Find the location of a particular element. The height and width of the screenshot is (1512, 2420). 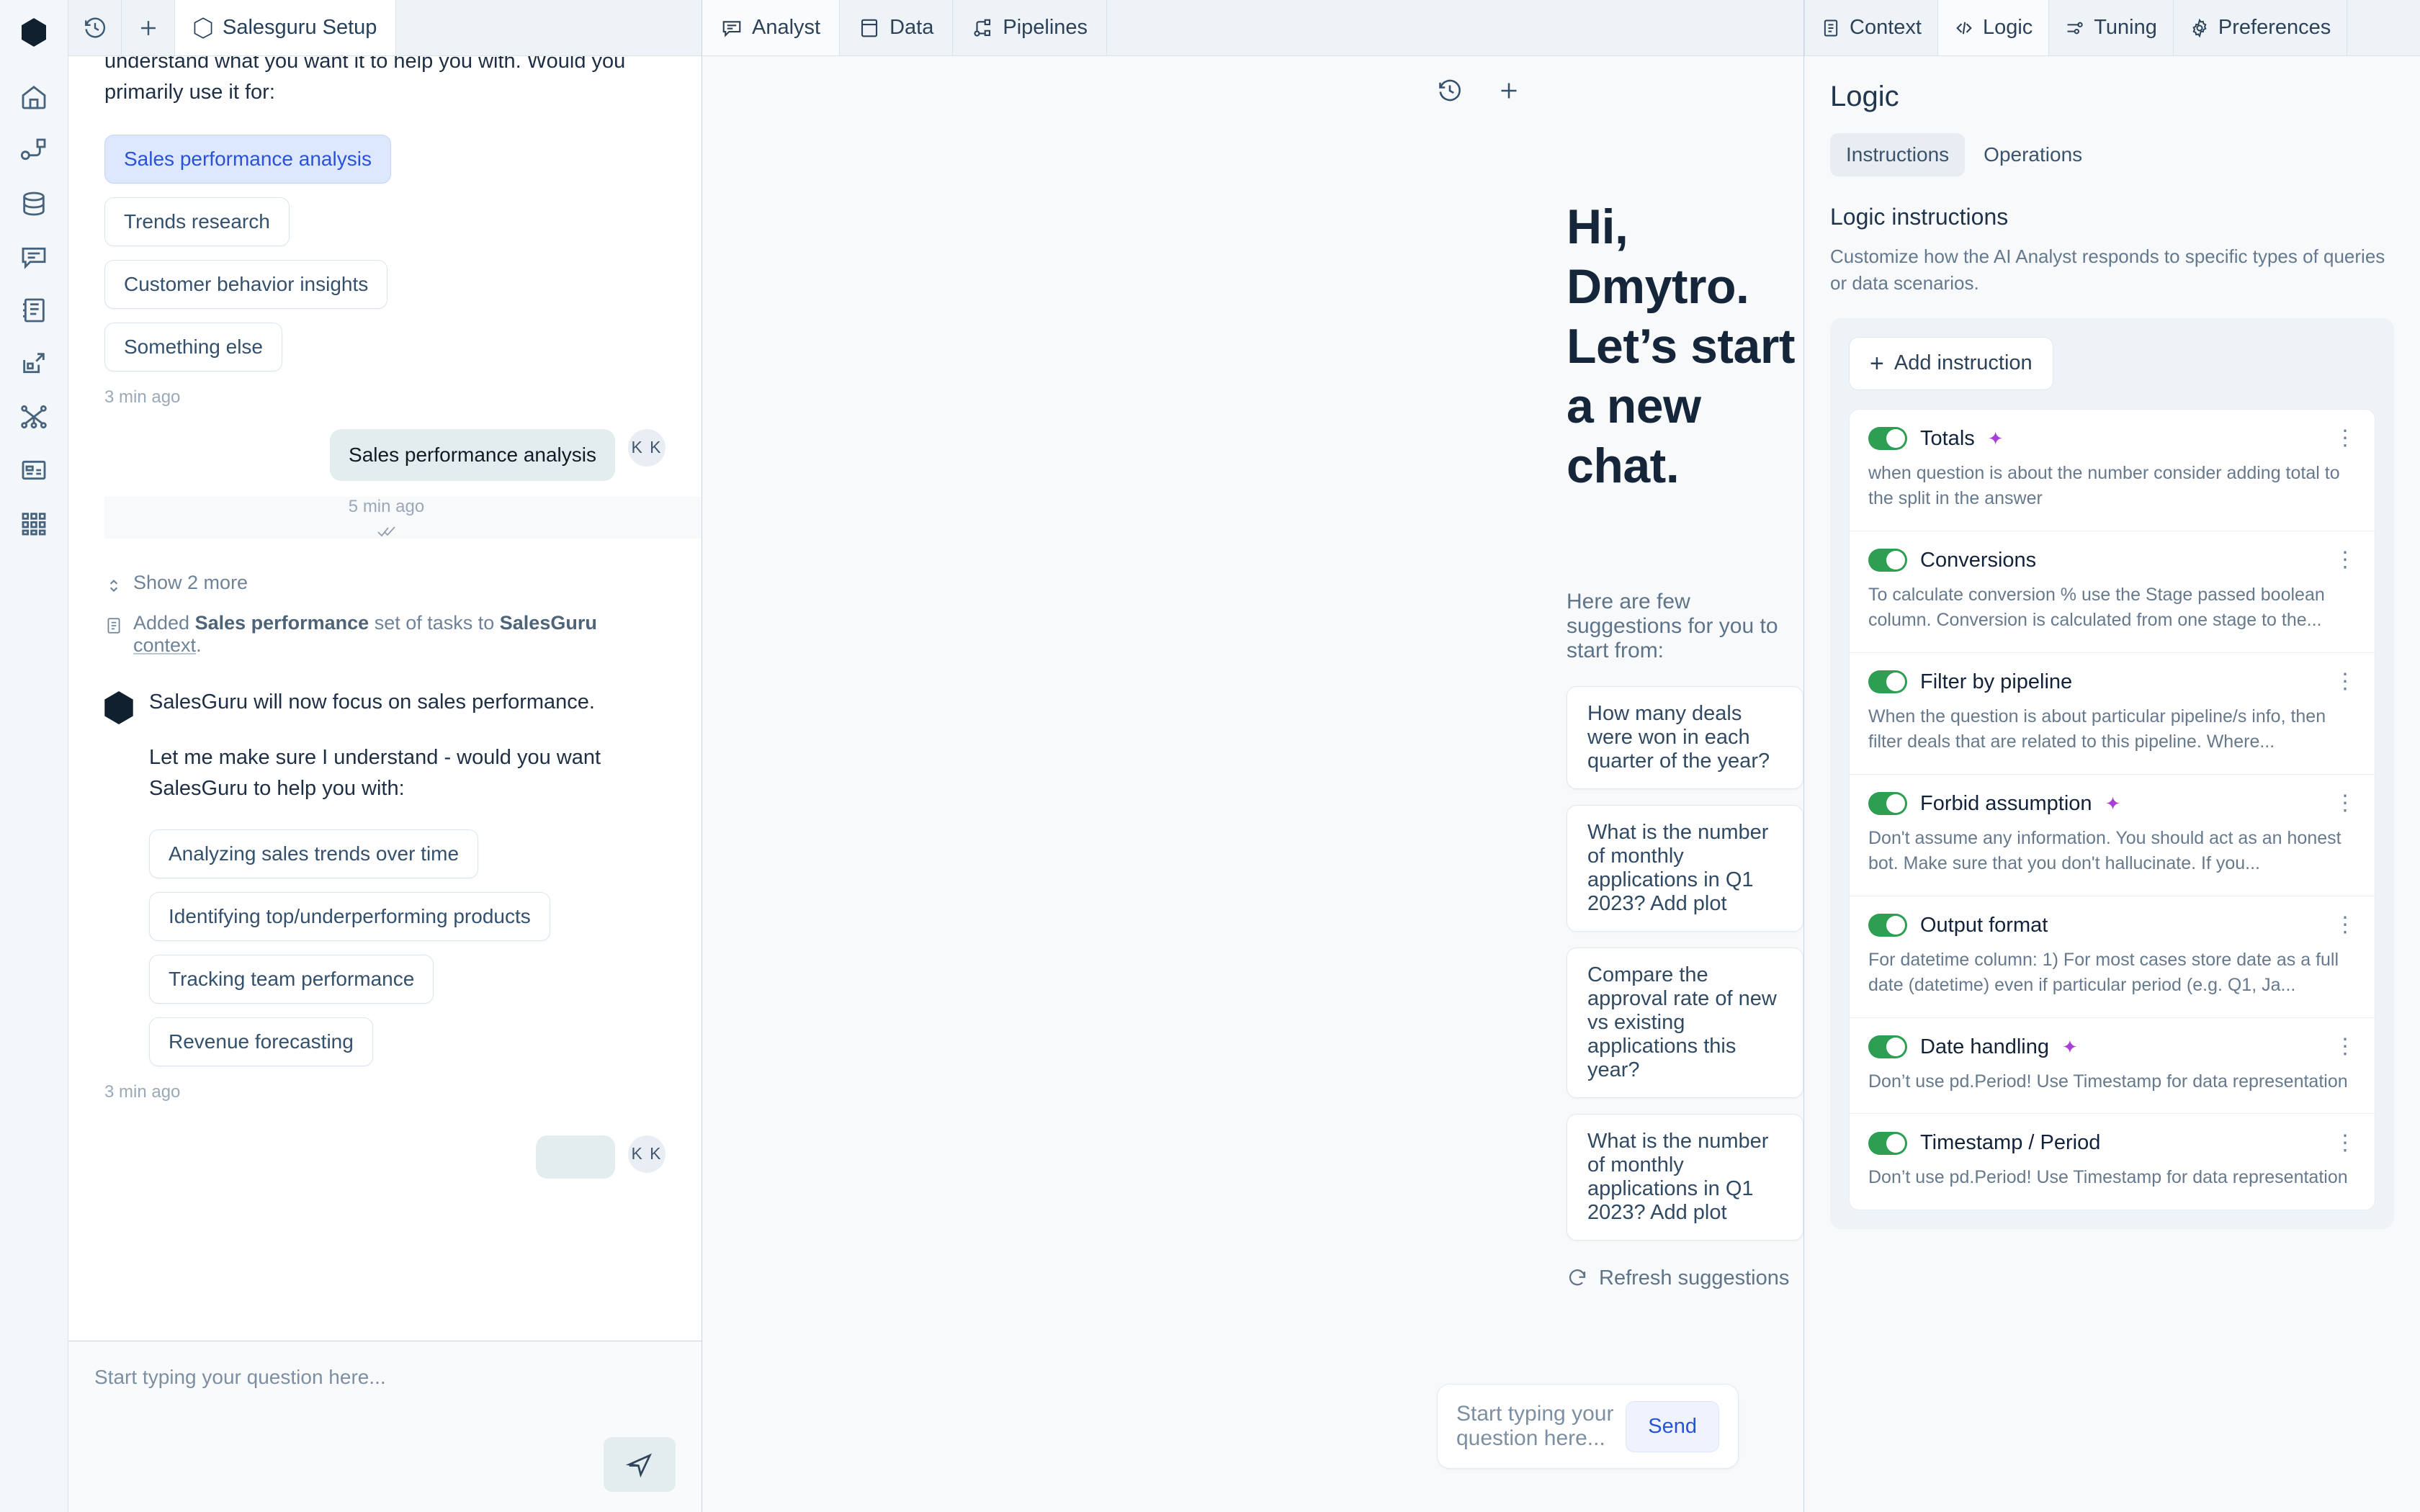

instruction-title: Filter by pipeline is located at coordinates (1996, 681).